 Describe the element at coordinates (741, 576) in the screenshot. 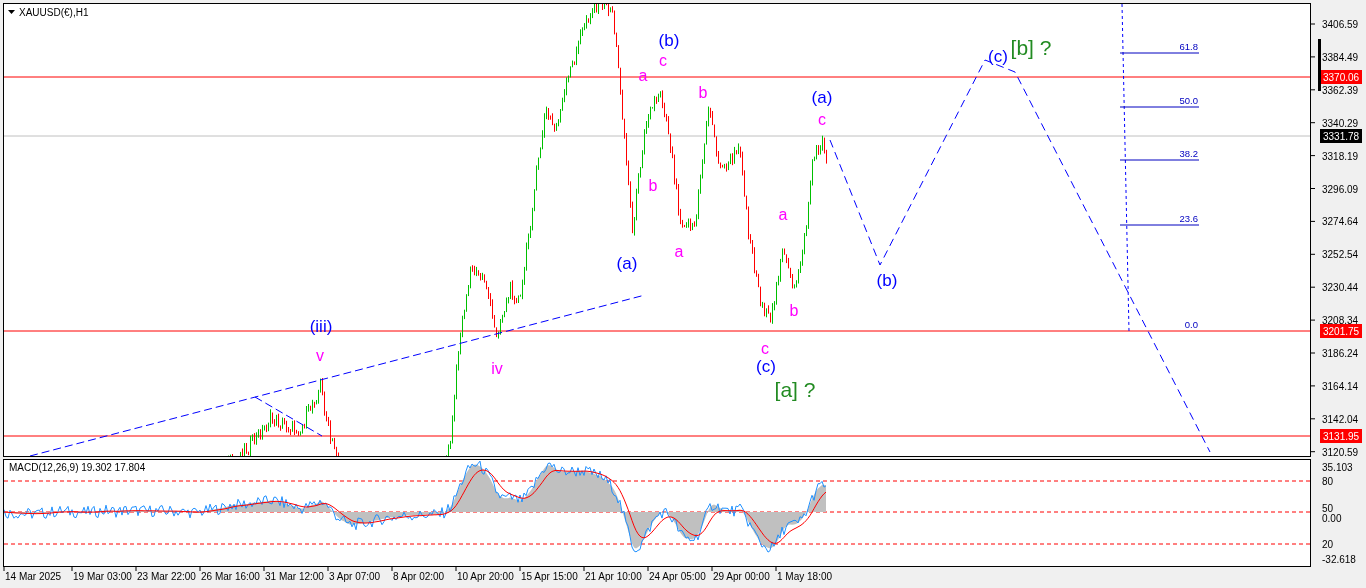

I see `time-tick: 29 Apr 00:00` at that location.